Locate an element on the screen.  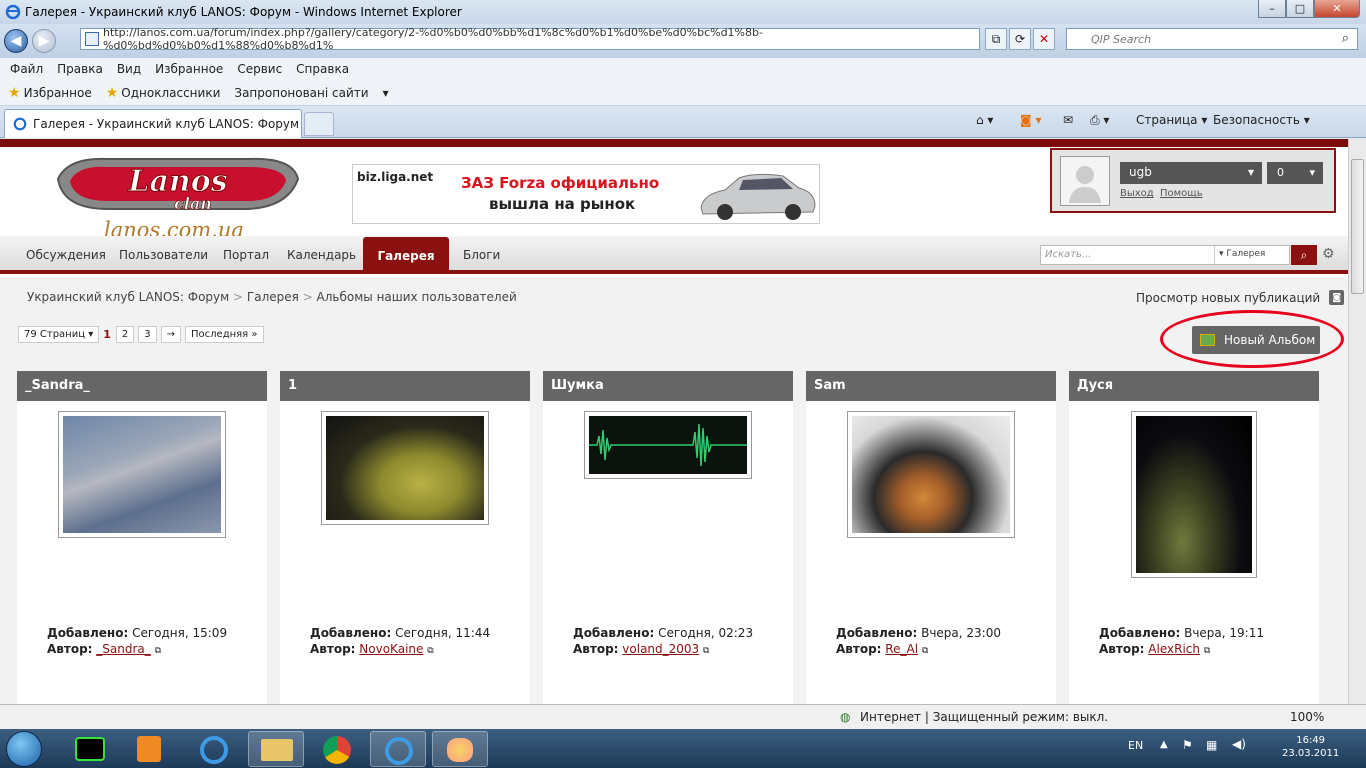
action-center-flag-icon: ⚑ is located at coordinates (1187, 745).